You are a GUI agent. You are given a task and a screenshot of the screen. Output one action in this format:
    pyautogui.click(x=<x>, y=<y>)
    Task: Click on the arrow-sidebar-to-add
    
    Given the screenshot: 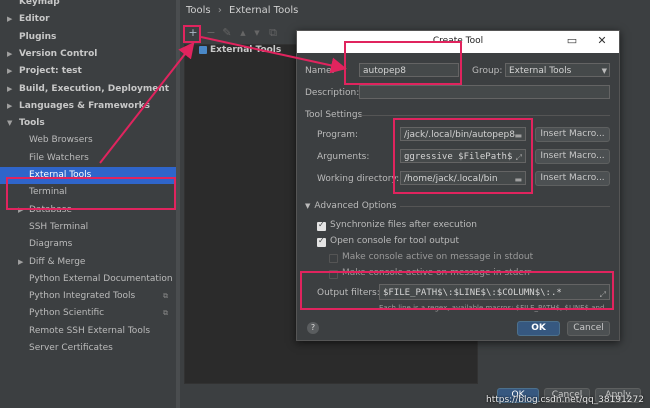 What is the action you would take?
    pyautogui.click(x=147, y=102)
    